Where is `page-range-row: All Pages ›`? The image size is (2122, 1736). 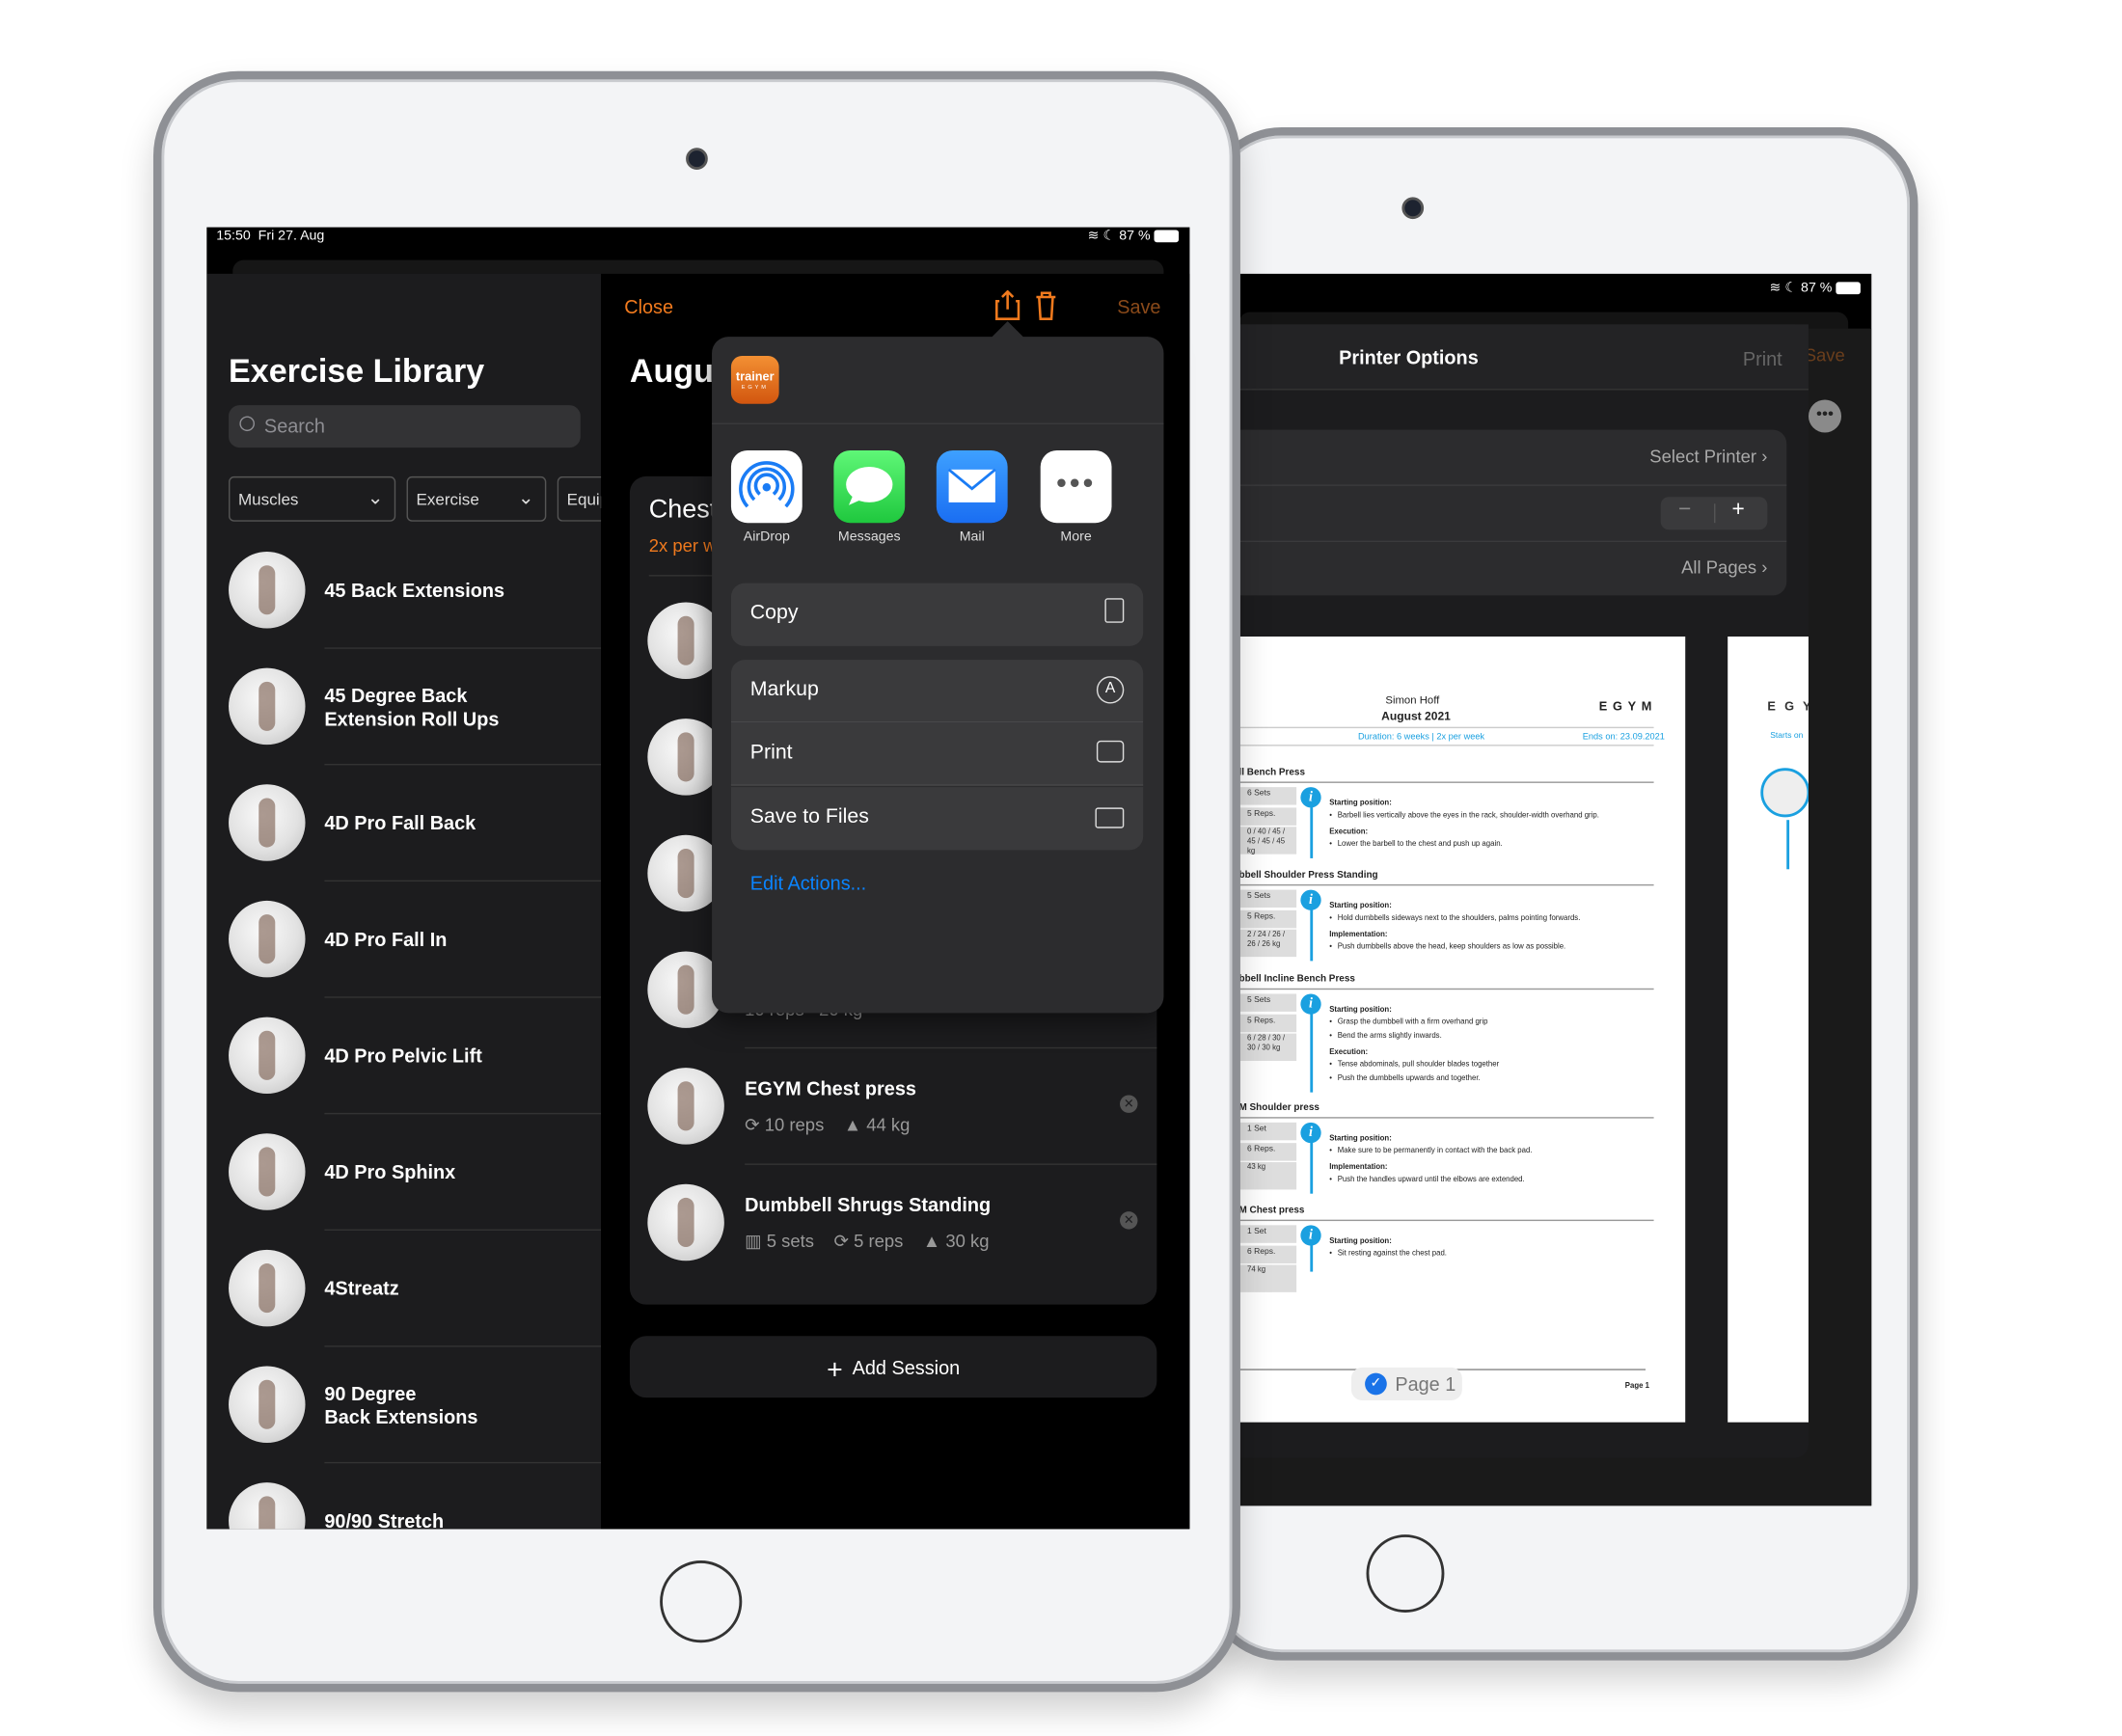
page-range-row: All Pages › is located at coordinates (1724, 568).